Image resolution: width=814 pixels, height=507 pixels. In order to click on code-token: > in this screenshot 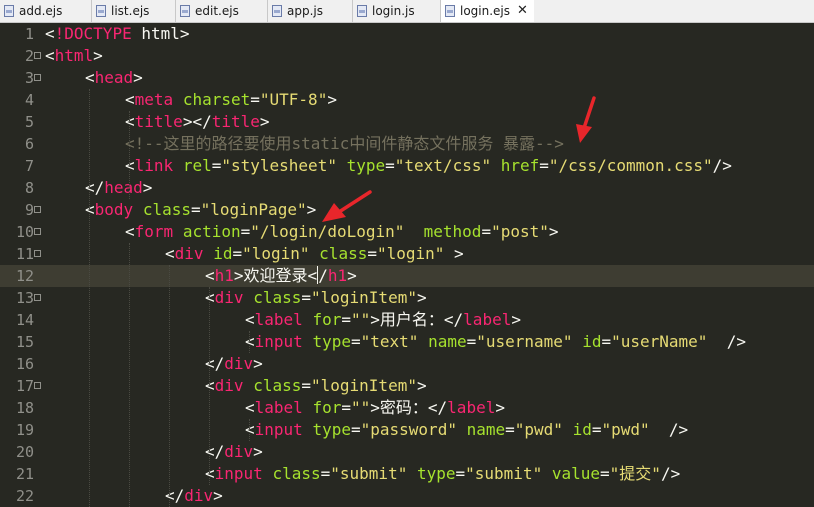, I will do `click(454, 253)`.